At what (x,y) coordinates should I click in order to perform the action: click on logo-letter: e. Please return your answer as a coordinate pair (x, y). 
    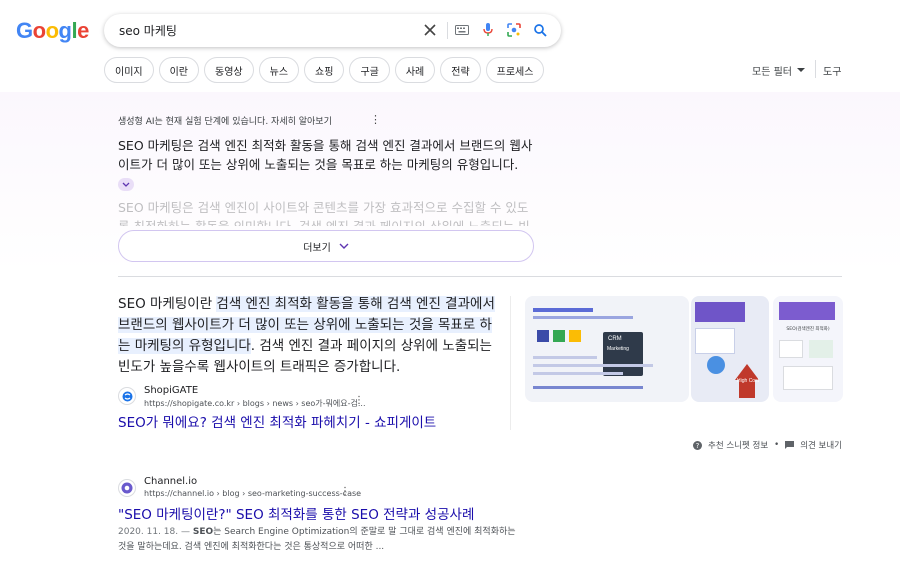
    Looking at the image, I should click on (83, 30).